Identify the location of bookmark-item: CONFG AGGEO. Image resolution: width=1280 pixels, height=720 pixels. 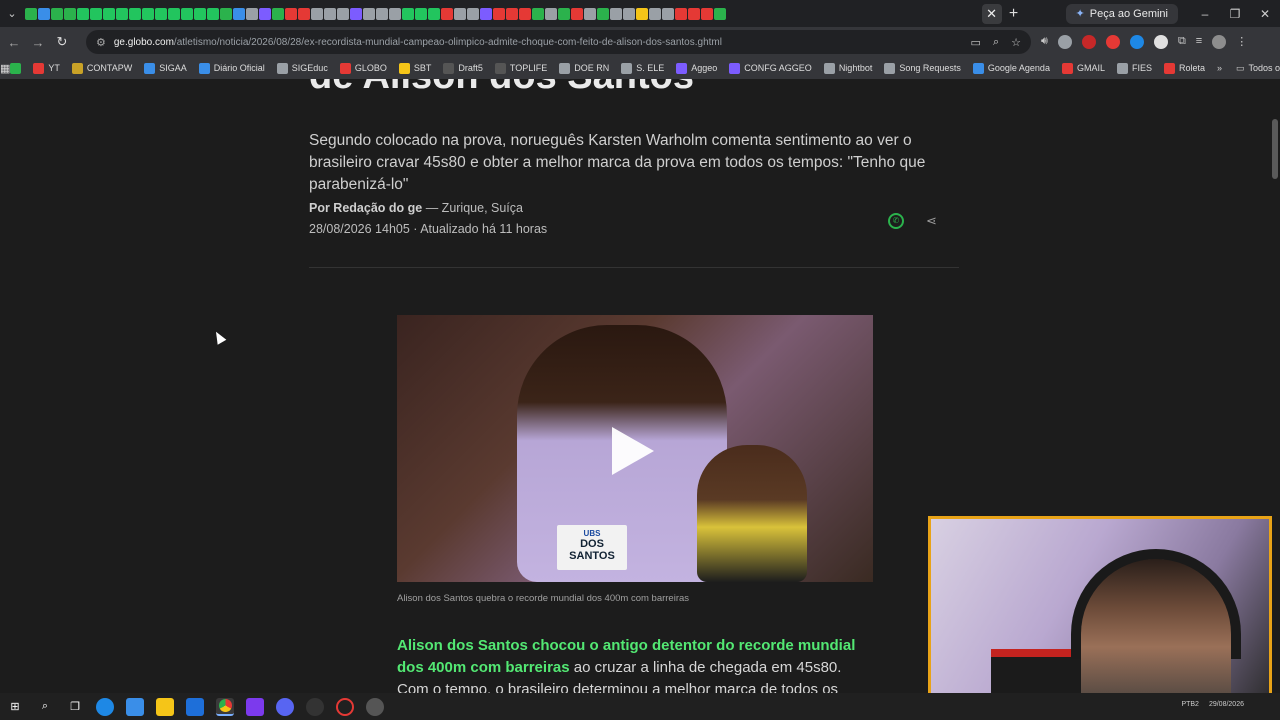
(770, 68).